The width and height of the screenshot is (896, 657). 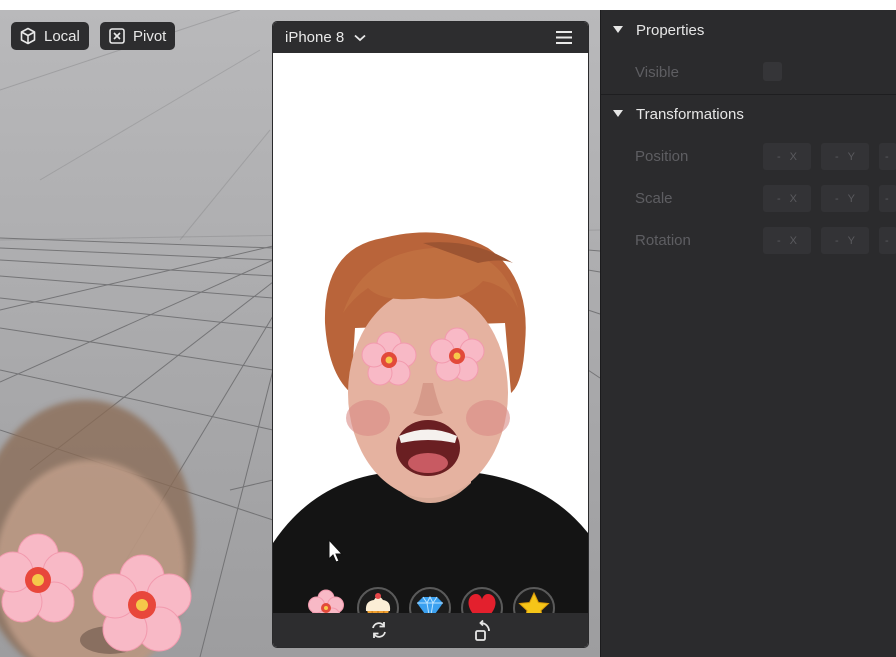 I want to click on scale-z-field: -, so click(x=887, y=198).